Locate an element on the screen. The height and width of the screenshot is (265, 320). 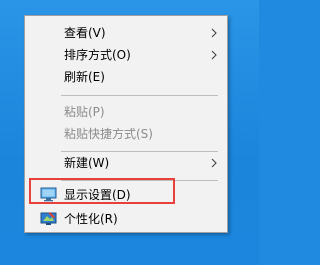
menu-item-refresh: 刷新(E) is located at coordinates (126, 77).